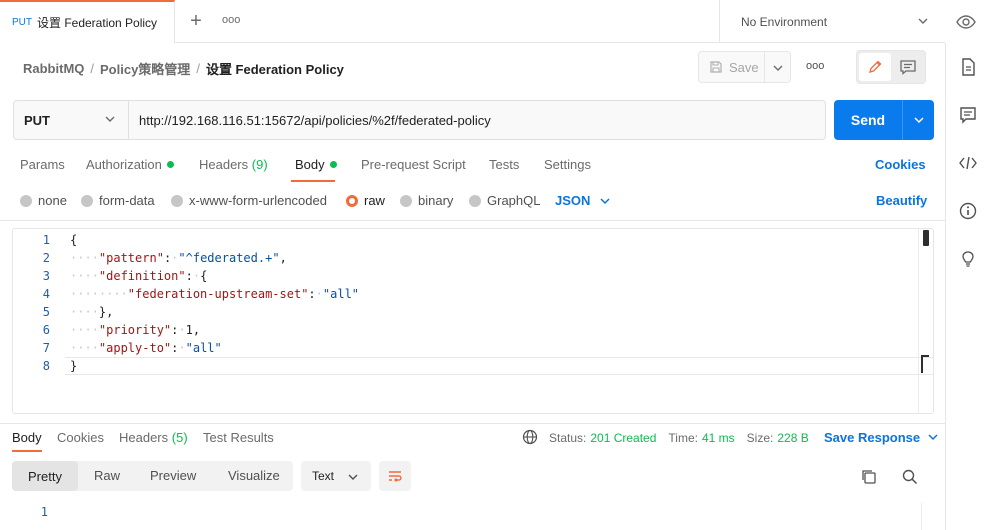  What do you see at coordinates (966, 22) in the screenshot?
I see `eye-icon` at bounding box center [966, 22].